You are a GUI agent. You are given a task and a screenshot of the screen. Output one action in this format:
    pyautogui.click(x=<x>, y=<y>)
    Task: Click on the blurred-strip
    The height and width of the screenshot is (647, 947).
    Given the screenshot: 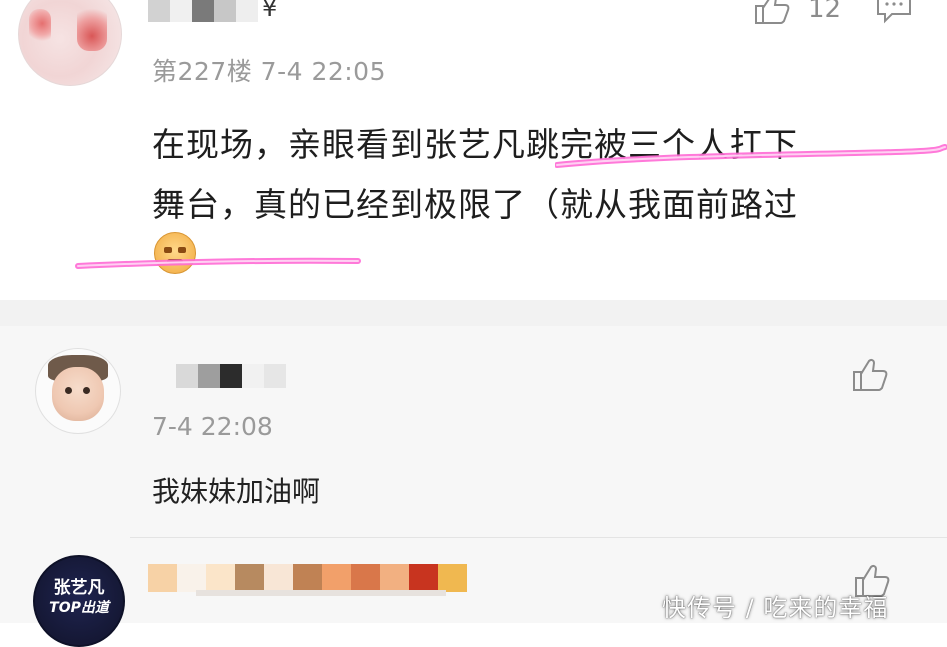 What is the action you would take?
    pyautogui.click(x=321, y=593)
    